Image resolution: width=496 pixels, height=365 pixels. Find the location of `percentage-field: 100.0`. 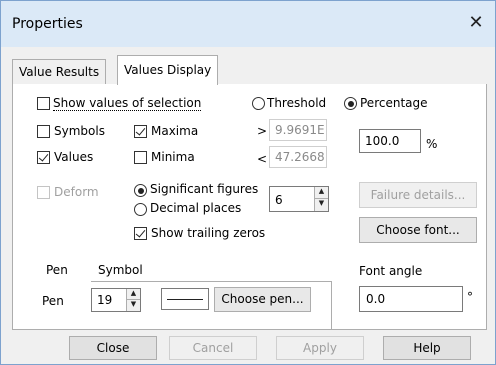

percentage-field: 100.0 is located at coordinates (390, 141).